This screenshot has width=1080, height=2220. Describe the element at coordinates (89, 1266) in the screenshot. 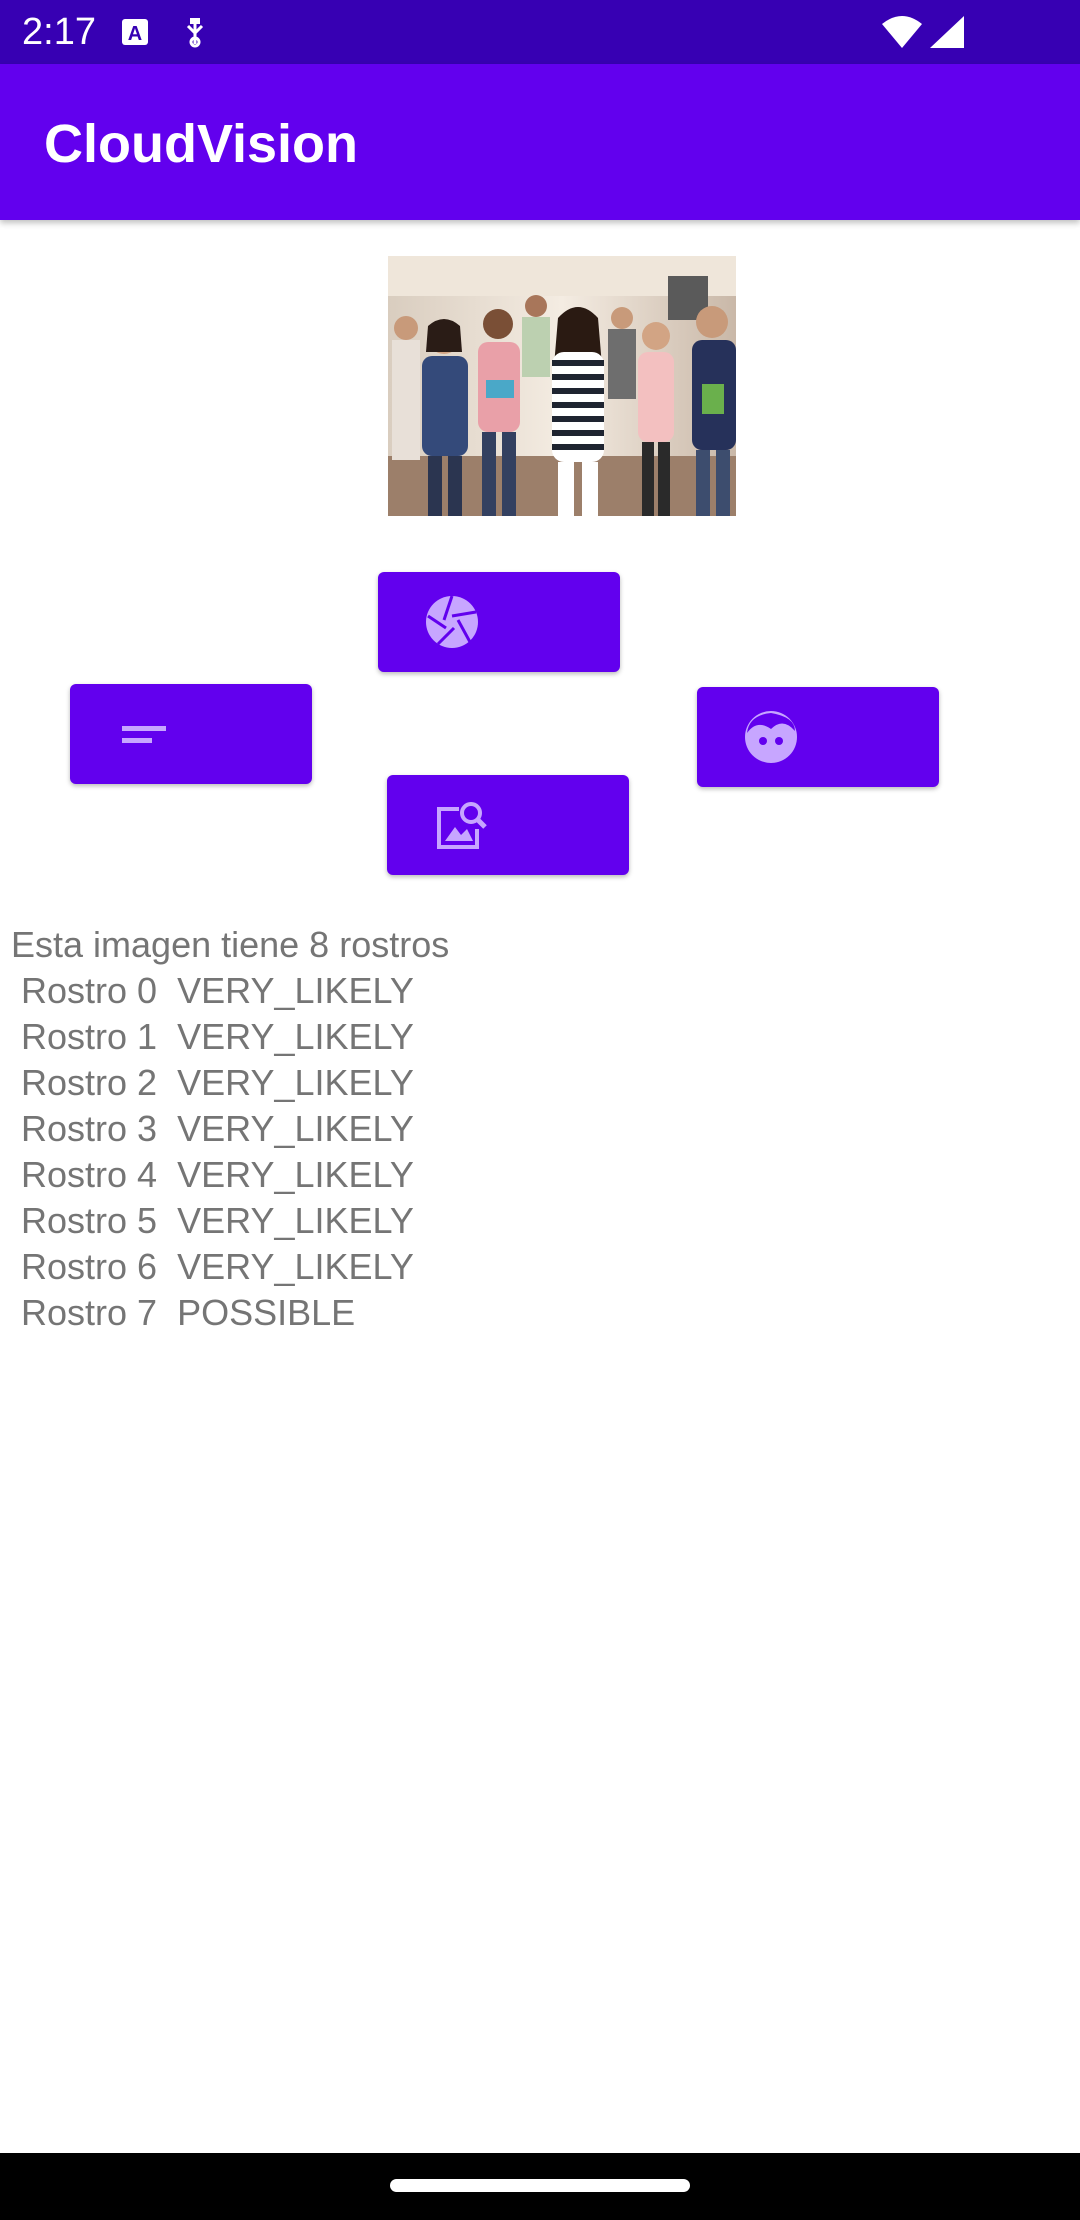

I see `face-label: Rostro 6` at that location.